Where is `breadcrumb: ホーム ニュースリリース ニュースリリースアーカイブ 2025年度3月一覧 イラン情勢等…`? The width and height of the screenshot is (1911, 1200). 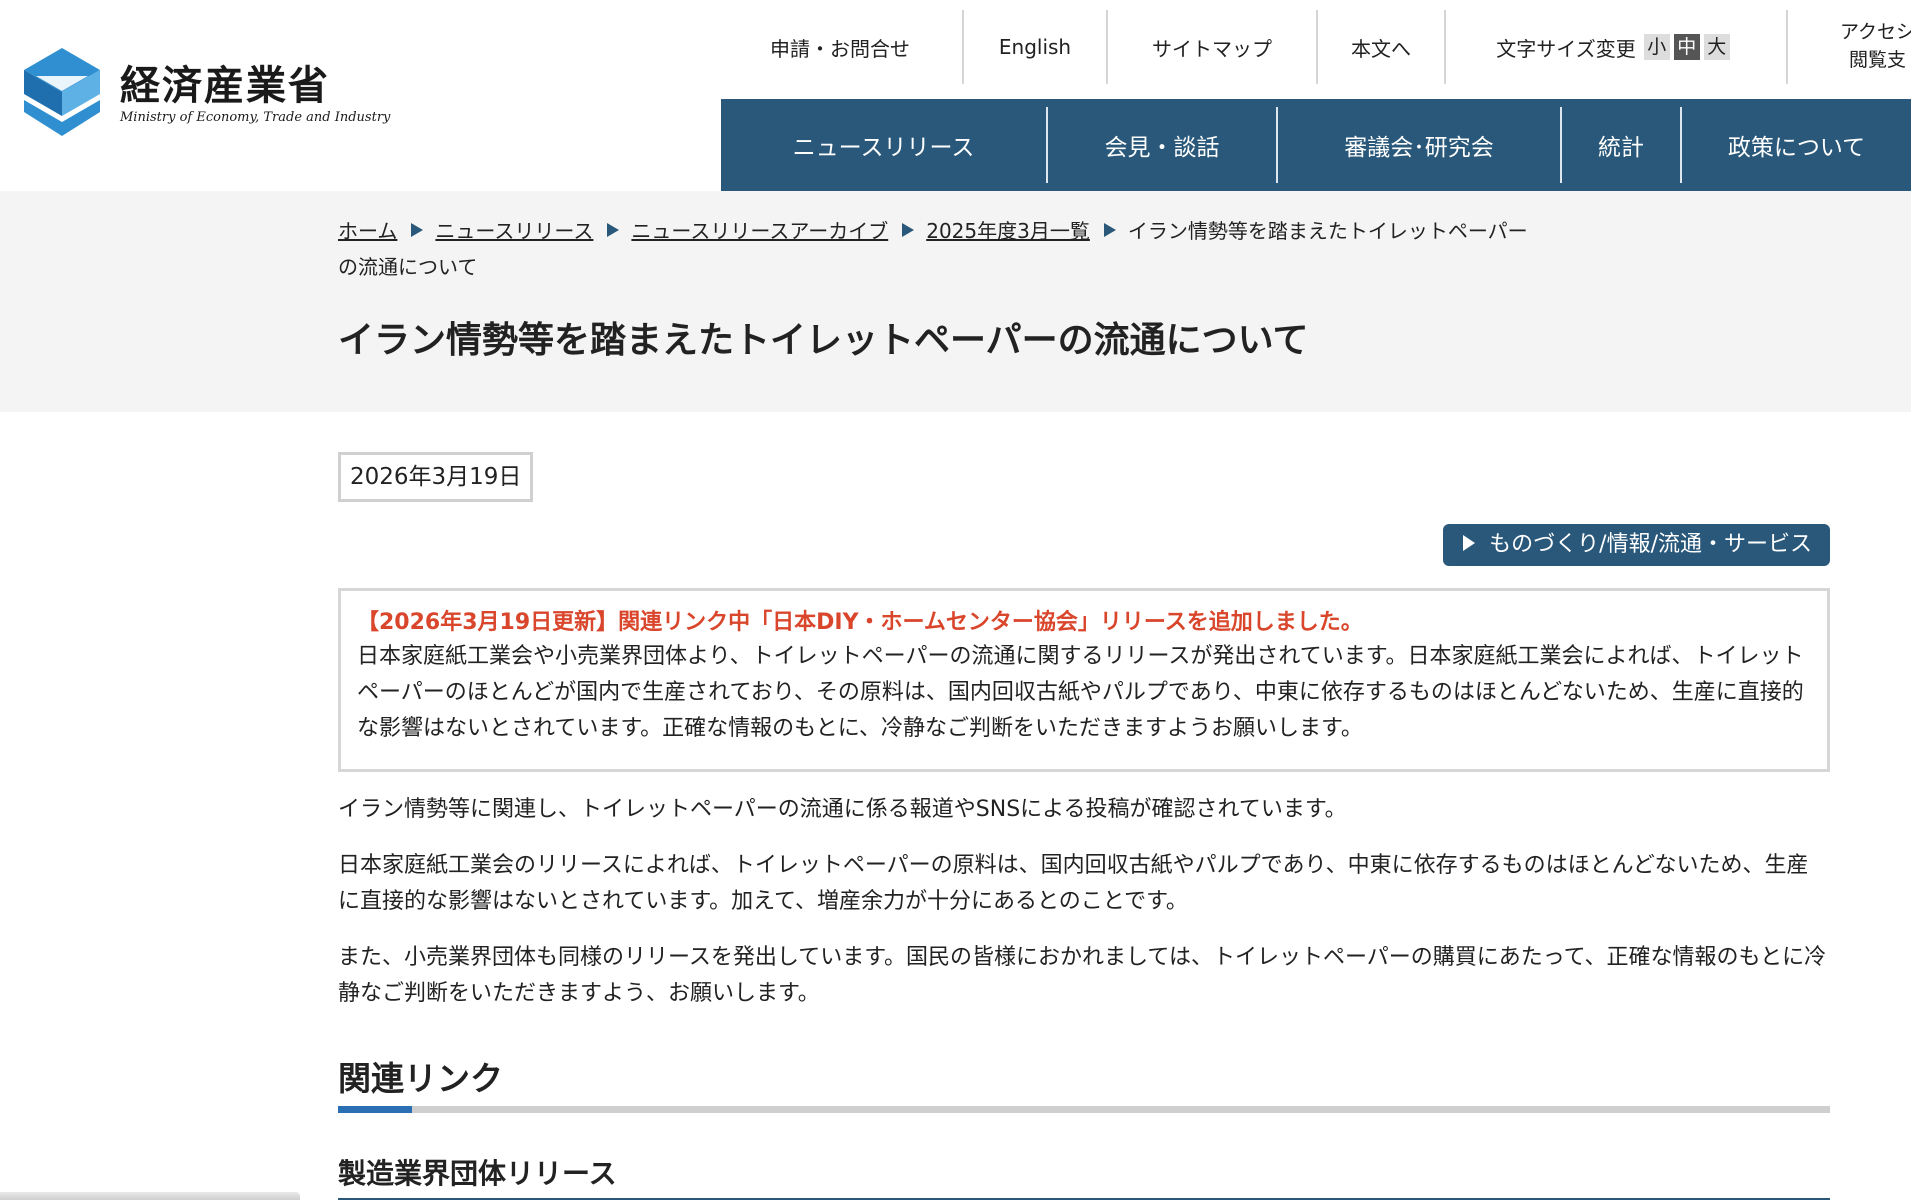
breadcrumb: ホーム ニュースリリース ニュースリリースアーカイブ 2025年度3月一覧 イラン情勢等… is located at coordinates (938, 249).